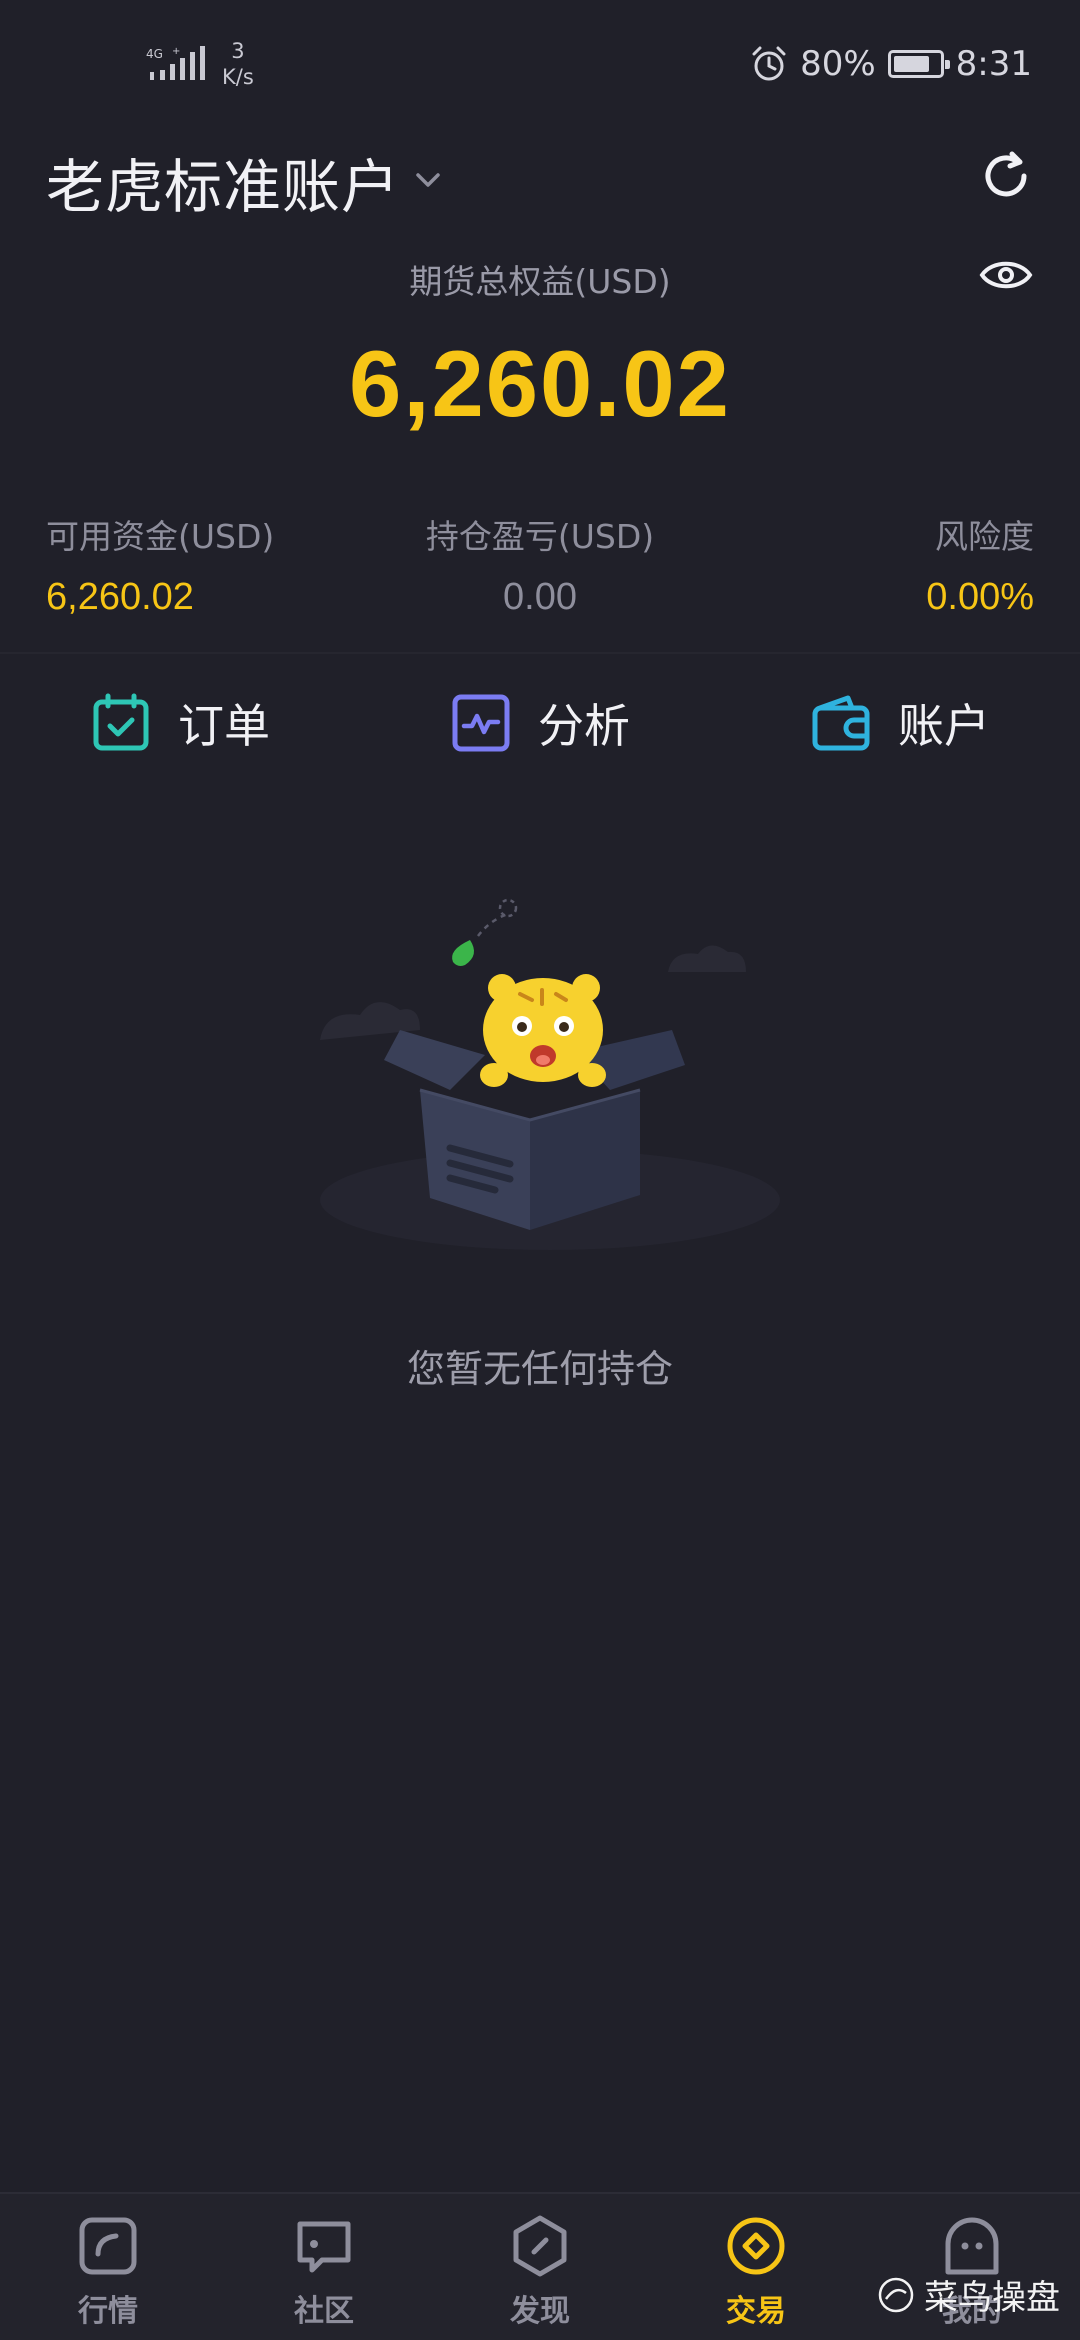 Image resolution: width=1080 pixels, height=2340 pixels. Describe the element at coordinates (540, 564) in the screenshot. I see `stat-position-pnl: 持仓盈亏(USD) 0.00` at that location.